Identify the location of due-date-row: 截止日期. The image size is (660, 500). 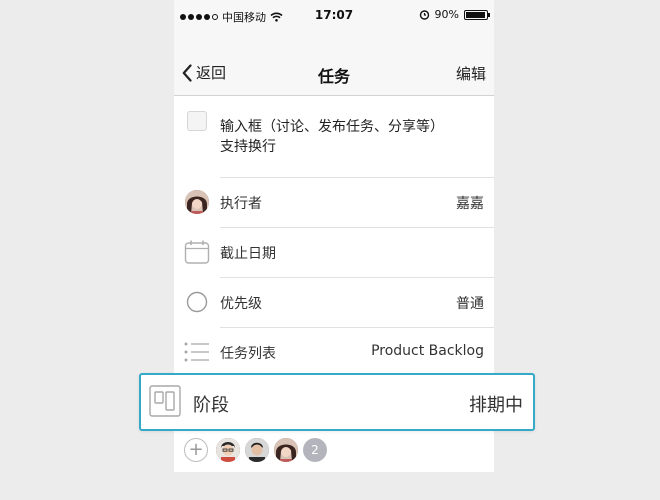
(334, 252).